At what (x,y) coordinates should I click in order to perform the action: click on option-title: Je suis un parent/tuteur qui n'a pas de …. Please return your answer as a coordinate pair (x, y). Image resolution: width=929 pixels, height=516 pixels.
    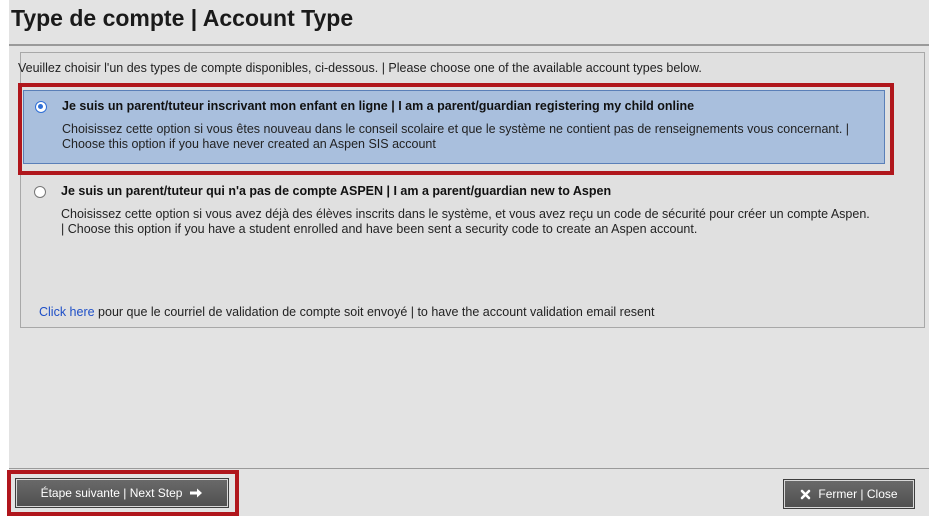
    Looking at the image, I should click on (336, 191).